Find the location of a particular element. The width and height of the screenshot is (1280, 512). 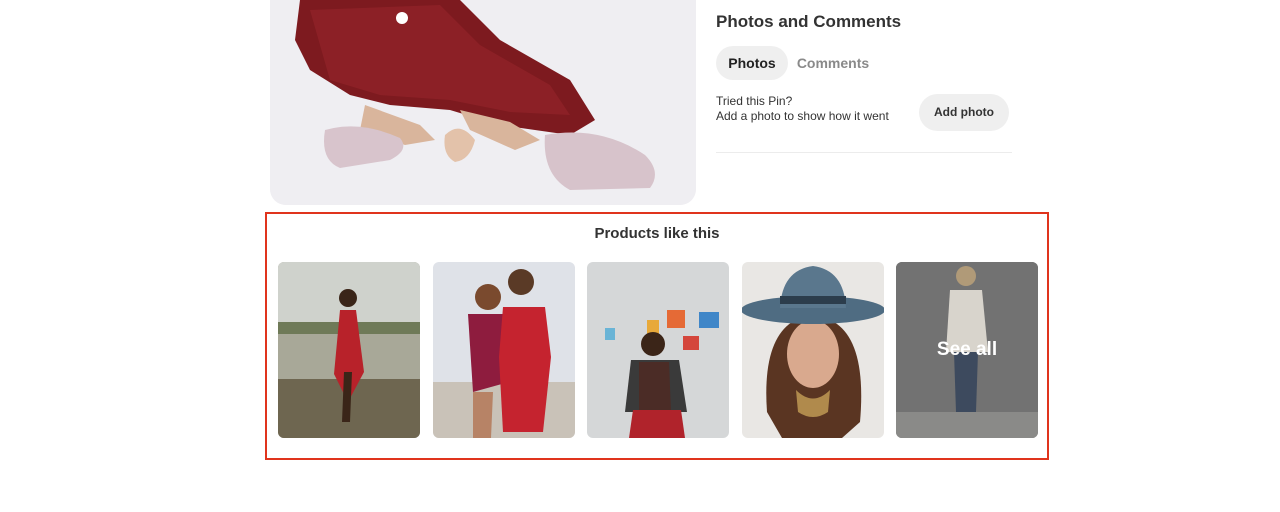

pin-image is located at coordinates (483, 102).